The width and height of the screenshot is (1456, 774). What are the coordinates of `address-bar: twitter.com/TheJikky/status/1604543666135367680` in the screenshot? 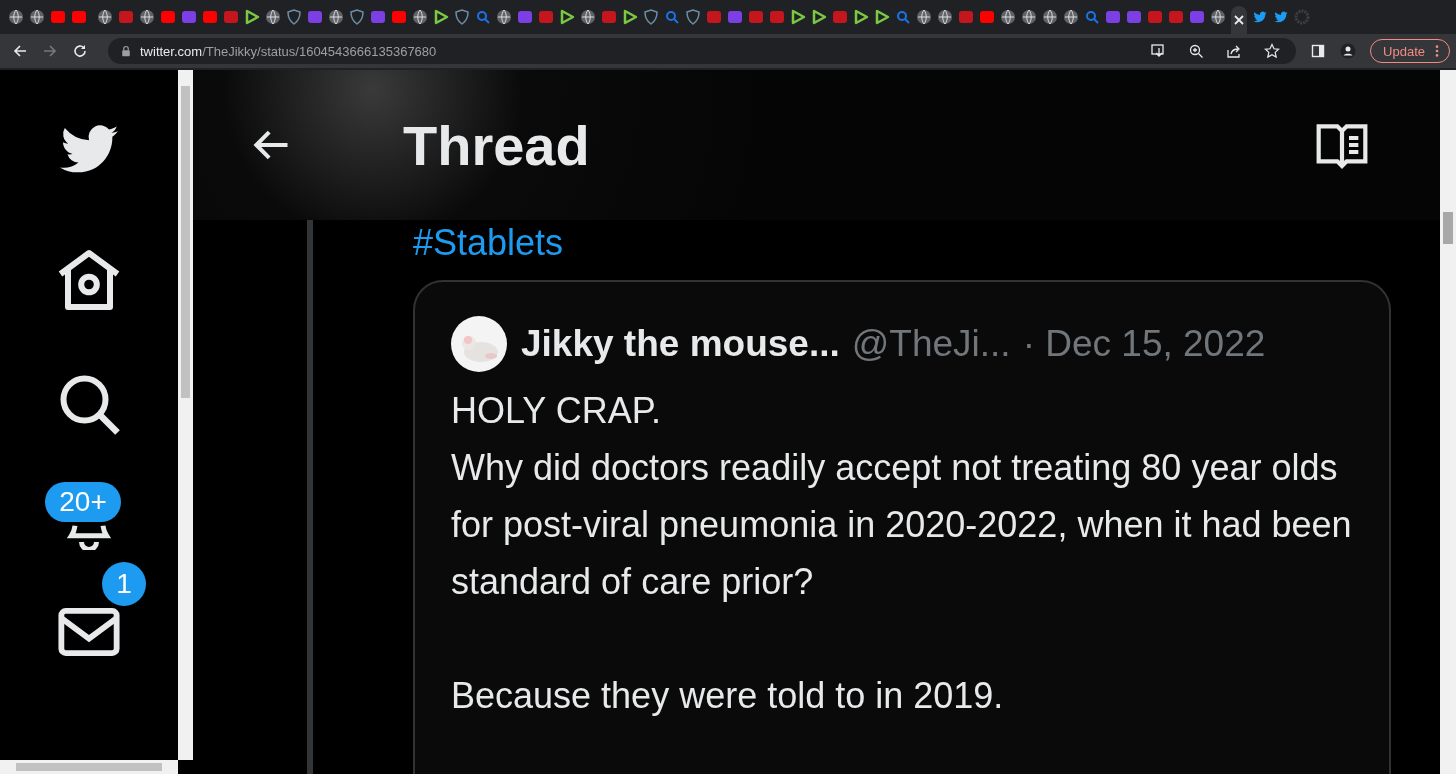 It's located at (702, 51).